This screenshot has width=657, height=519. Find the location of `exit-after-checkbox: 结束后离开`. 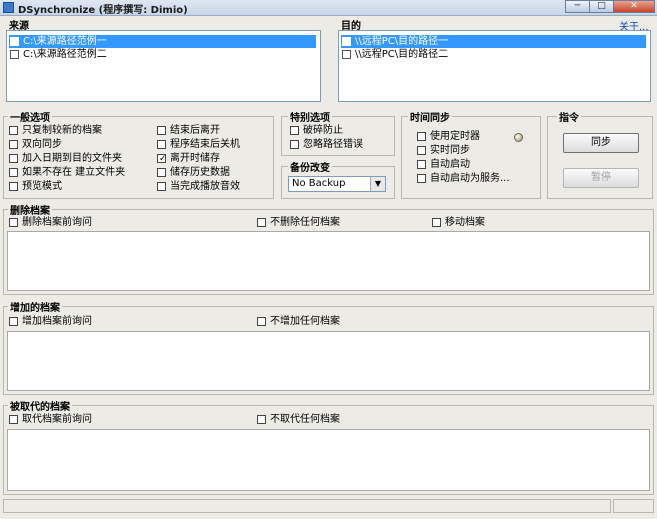

exit-after-checkbox: 结束后离开 is located at coordinates (188, 131).